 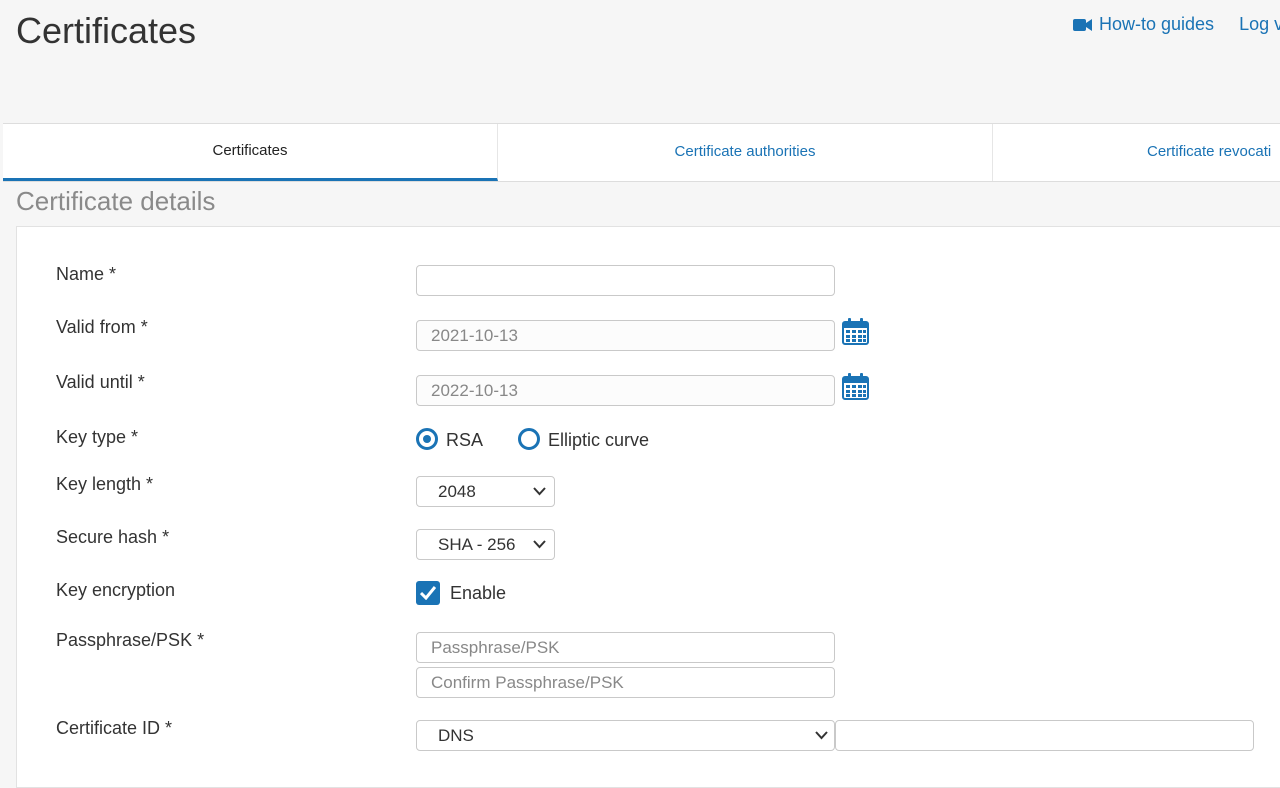 What do you see at coordinates (100, 382) in the screenshot?
I see `valid-until-label: Valid until *` at bounding box center [100, 382].